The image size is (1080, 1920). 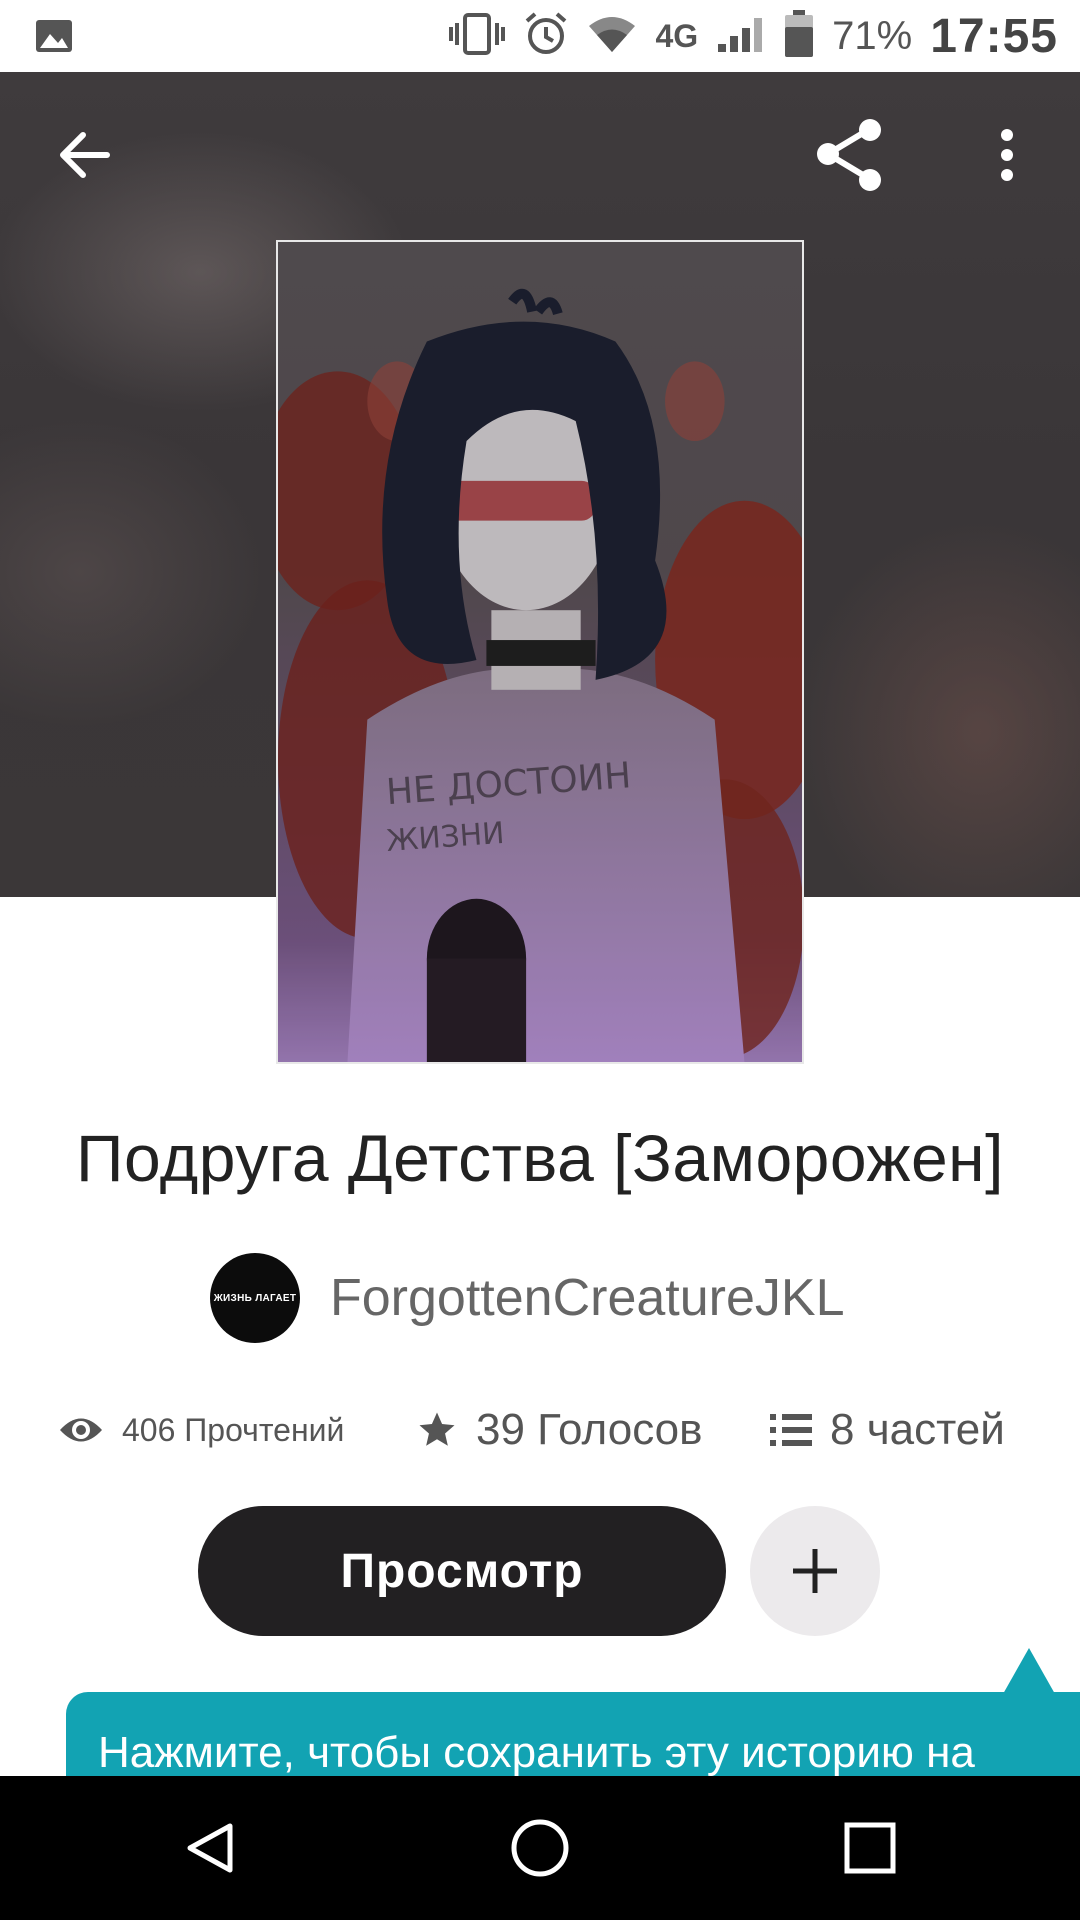 What do you see at coordinates (233, 1429) in the screenshot?
I see `reads-count: 406 Прочтений` at bounding box center [233, 1429].